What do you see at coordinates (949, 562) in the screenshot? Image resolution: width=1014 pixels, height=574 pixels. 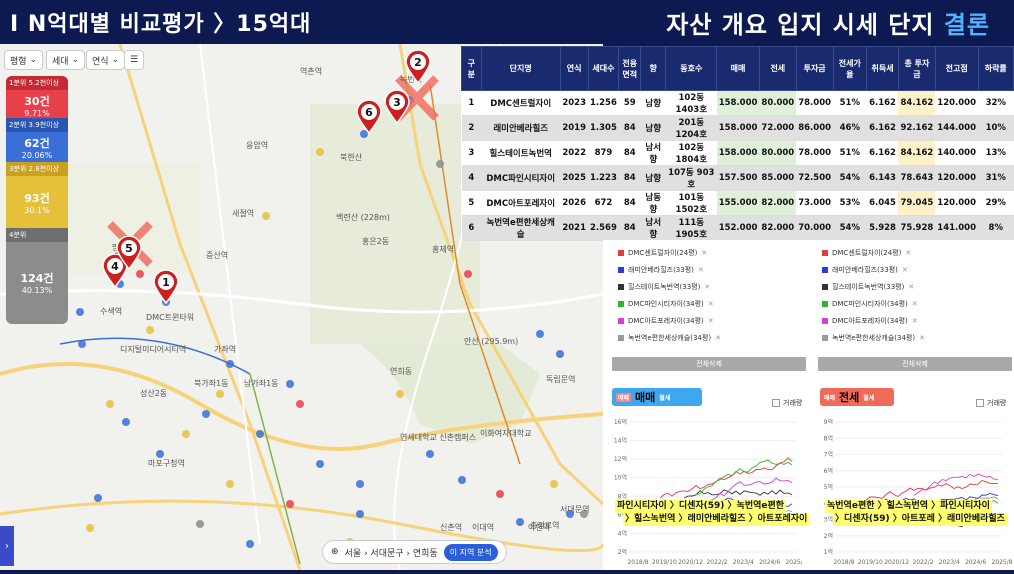 I see `x-tick-label: 2023/4` at bounding box center [949, 562].